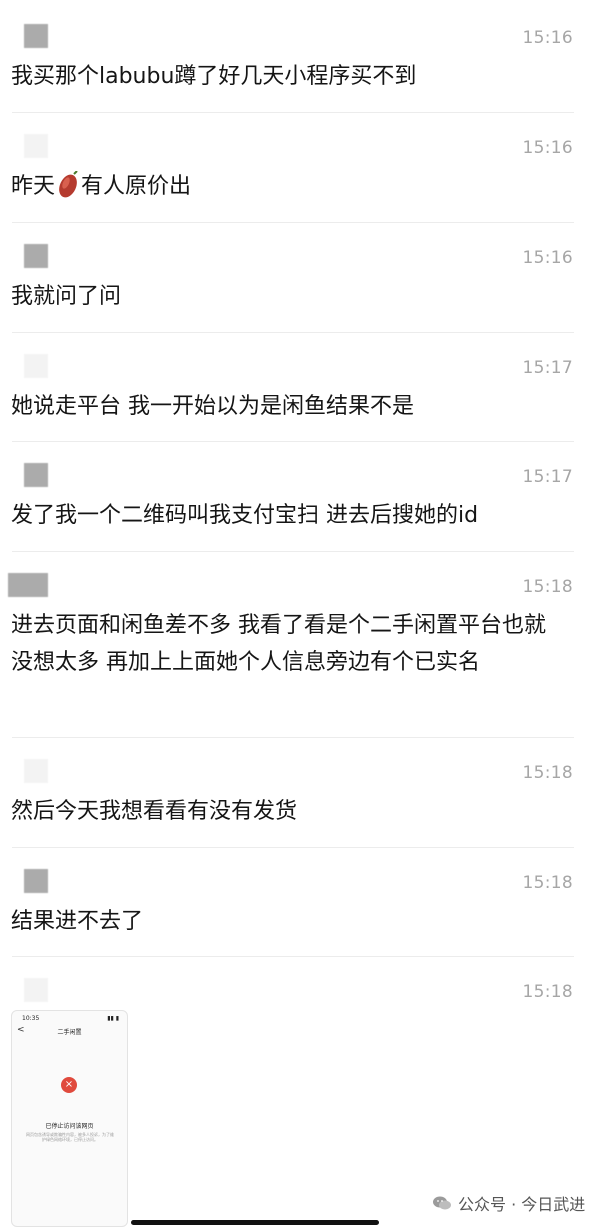 The width and height of the screenshot is (600, 1227). Describe the element at coordinates (522, 1204) in the screenshot. I see `watermark-text: 公众号 · 今日武进` at that location.